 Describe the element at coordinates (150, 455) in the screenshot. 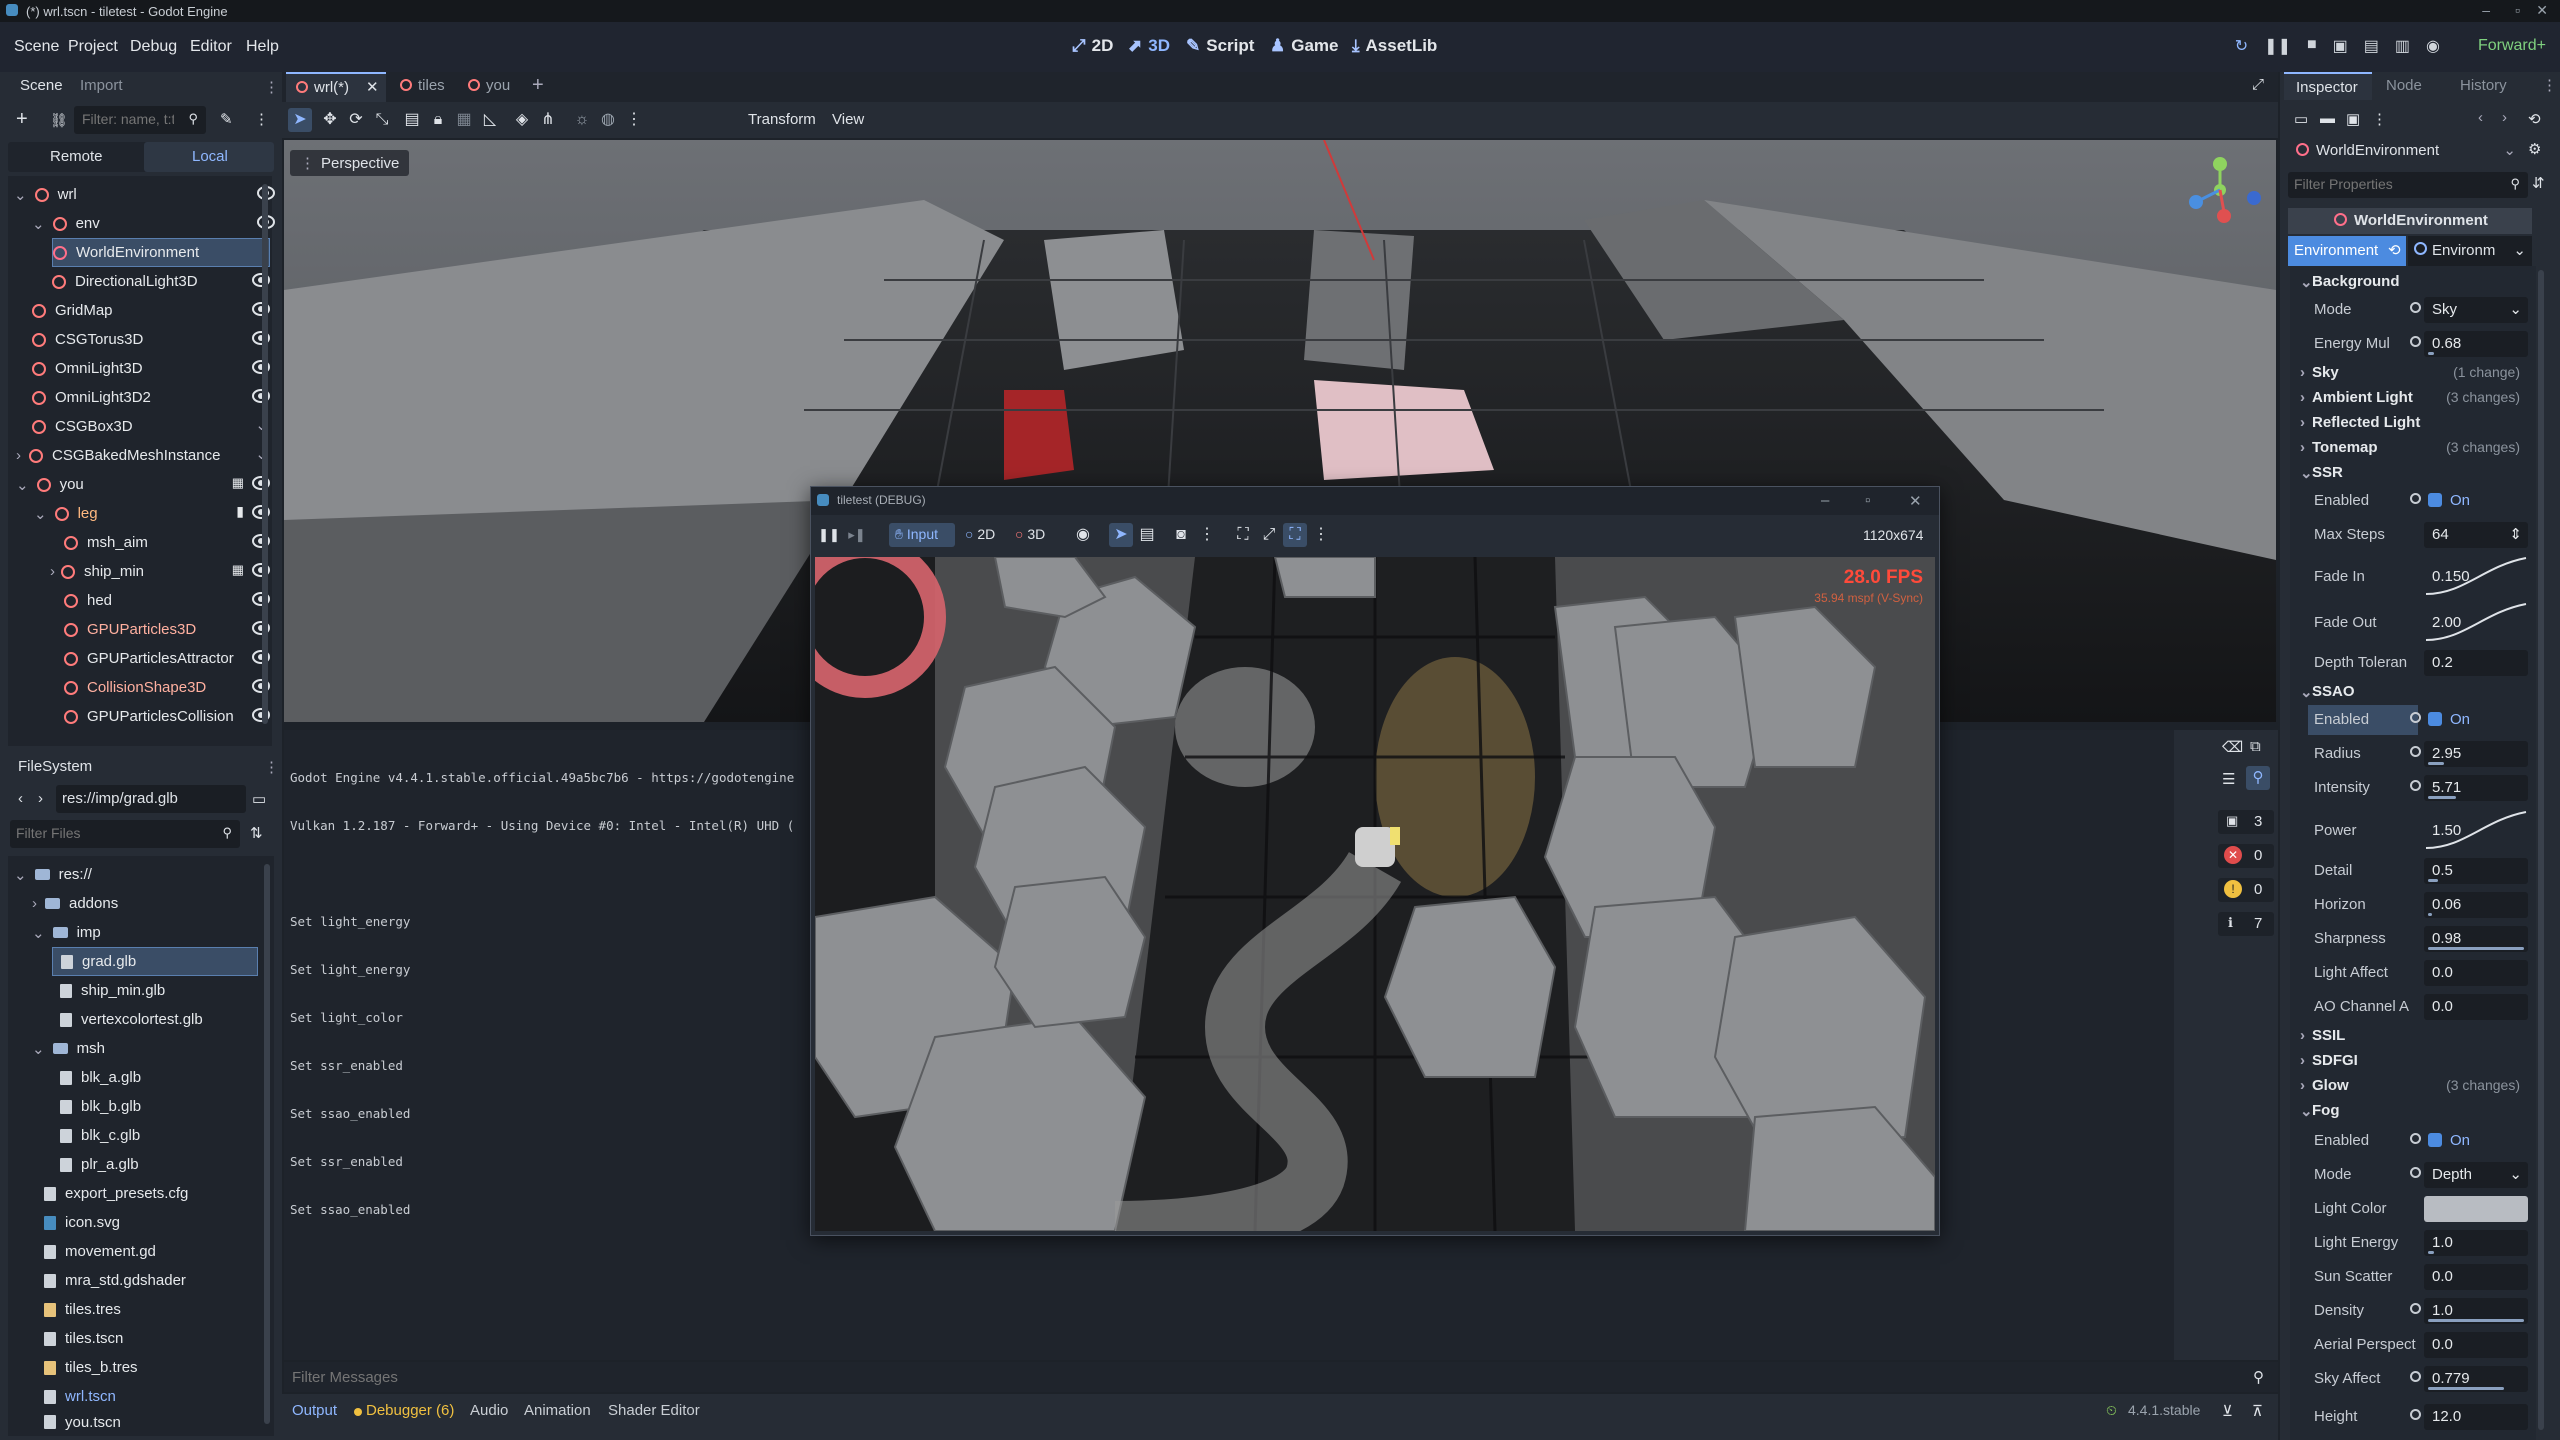

I see `tree-node-csgbakedmeshinstance: ›CSGBakedMeshInstance⌄` at that location.